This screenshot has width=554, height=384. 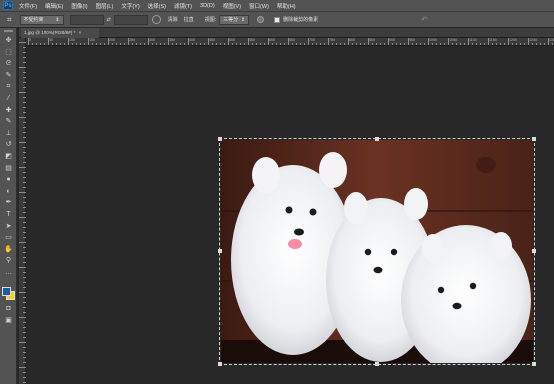 What do you see at coordinates (377, 364) in the screenshot?
I see `crop-handle-bottom` at bounding box center [377, 364].